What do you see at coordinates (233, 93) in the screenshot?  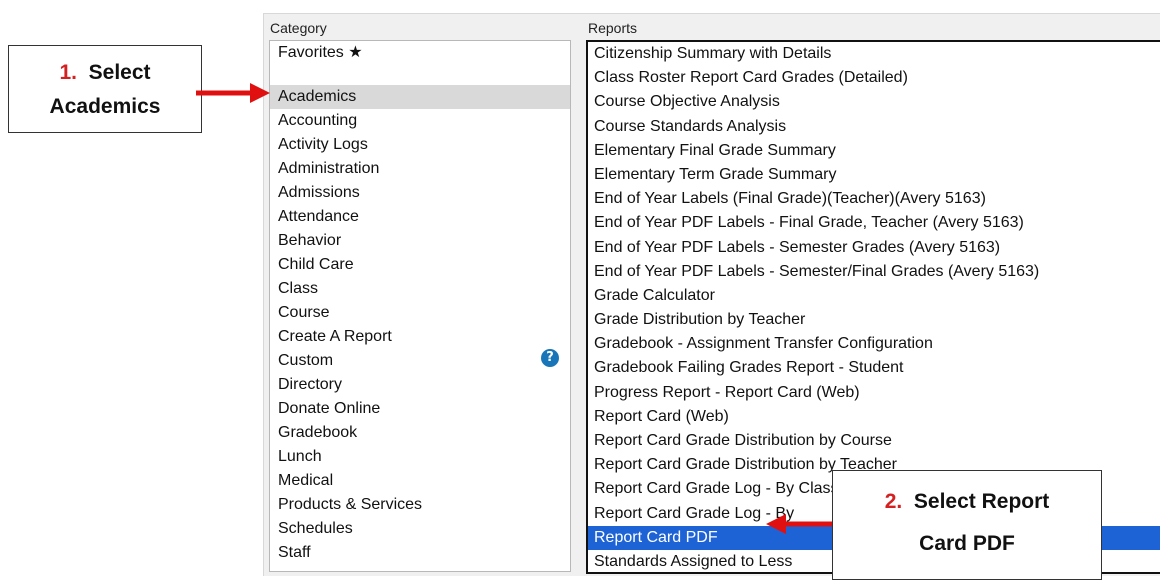 I see `arrow-to-academics` at bounding box center [233, 93].